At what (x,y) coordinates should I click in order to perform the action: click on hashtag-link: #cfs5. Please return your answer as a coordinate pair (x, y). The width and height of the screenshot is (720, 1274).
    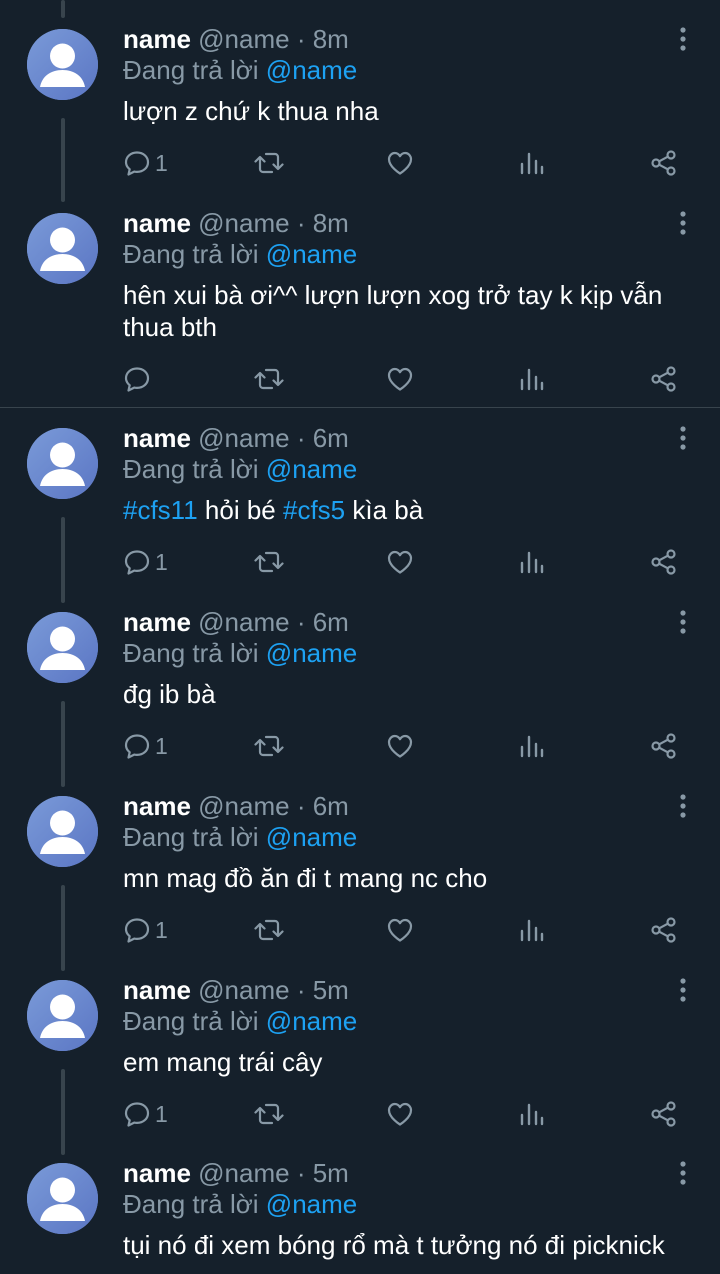
    Looking at the image, I should click on (314, 510).